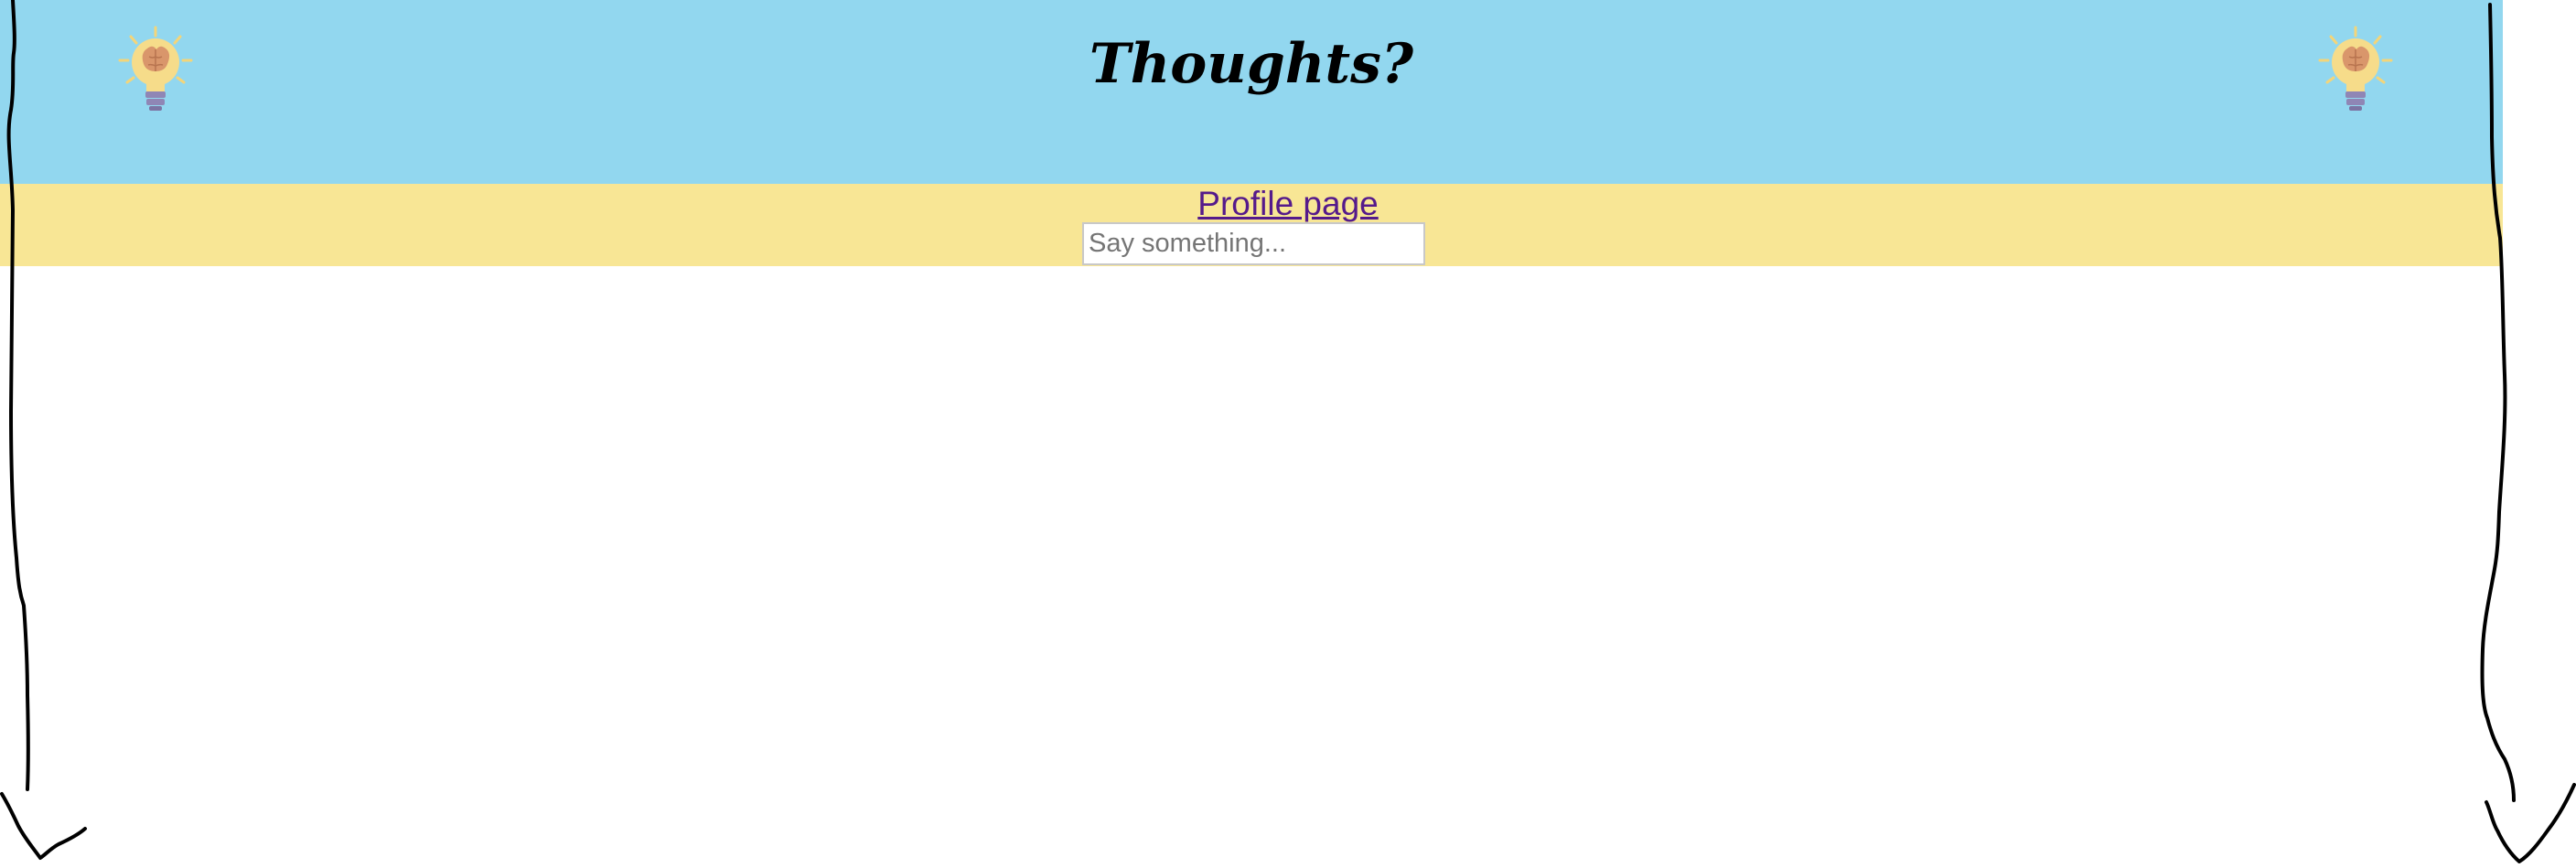  I want to click on profile-page-link: Profile page, so click(1288, 204).